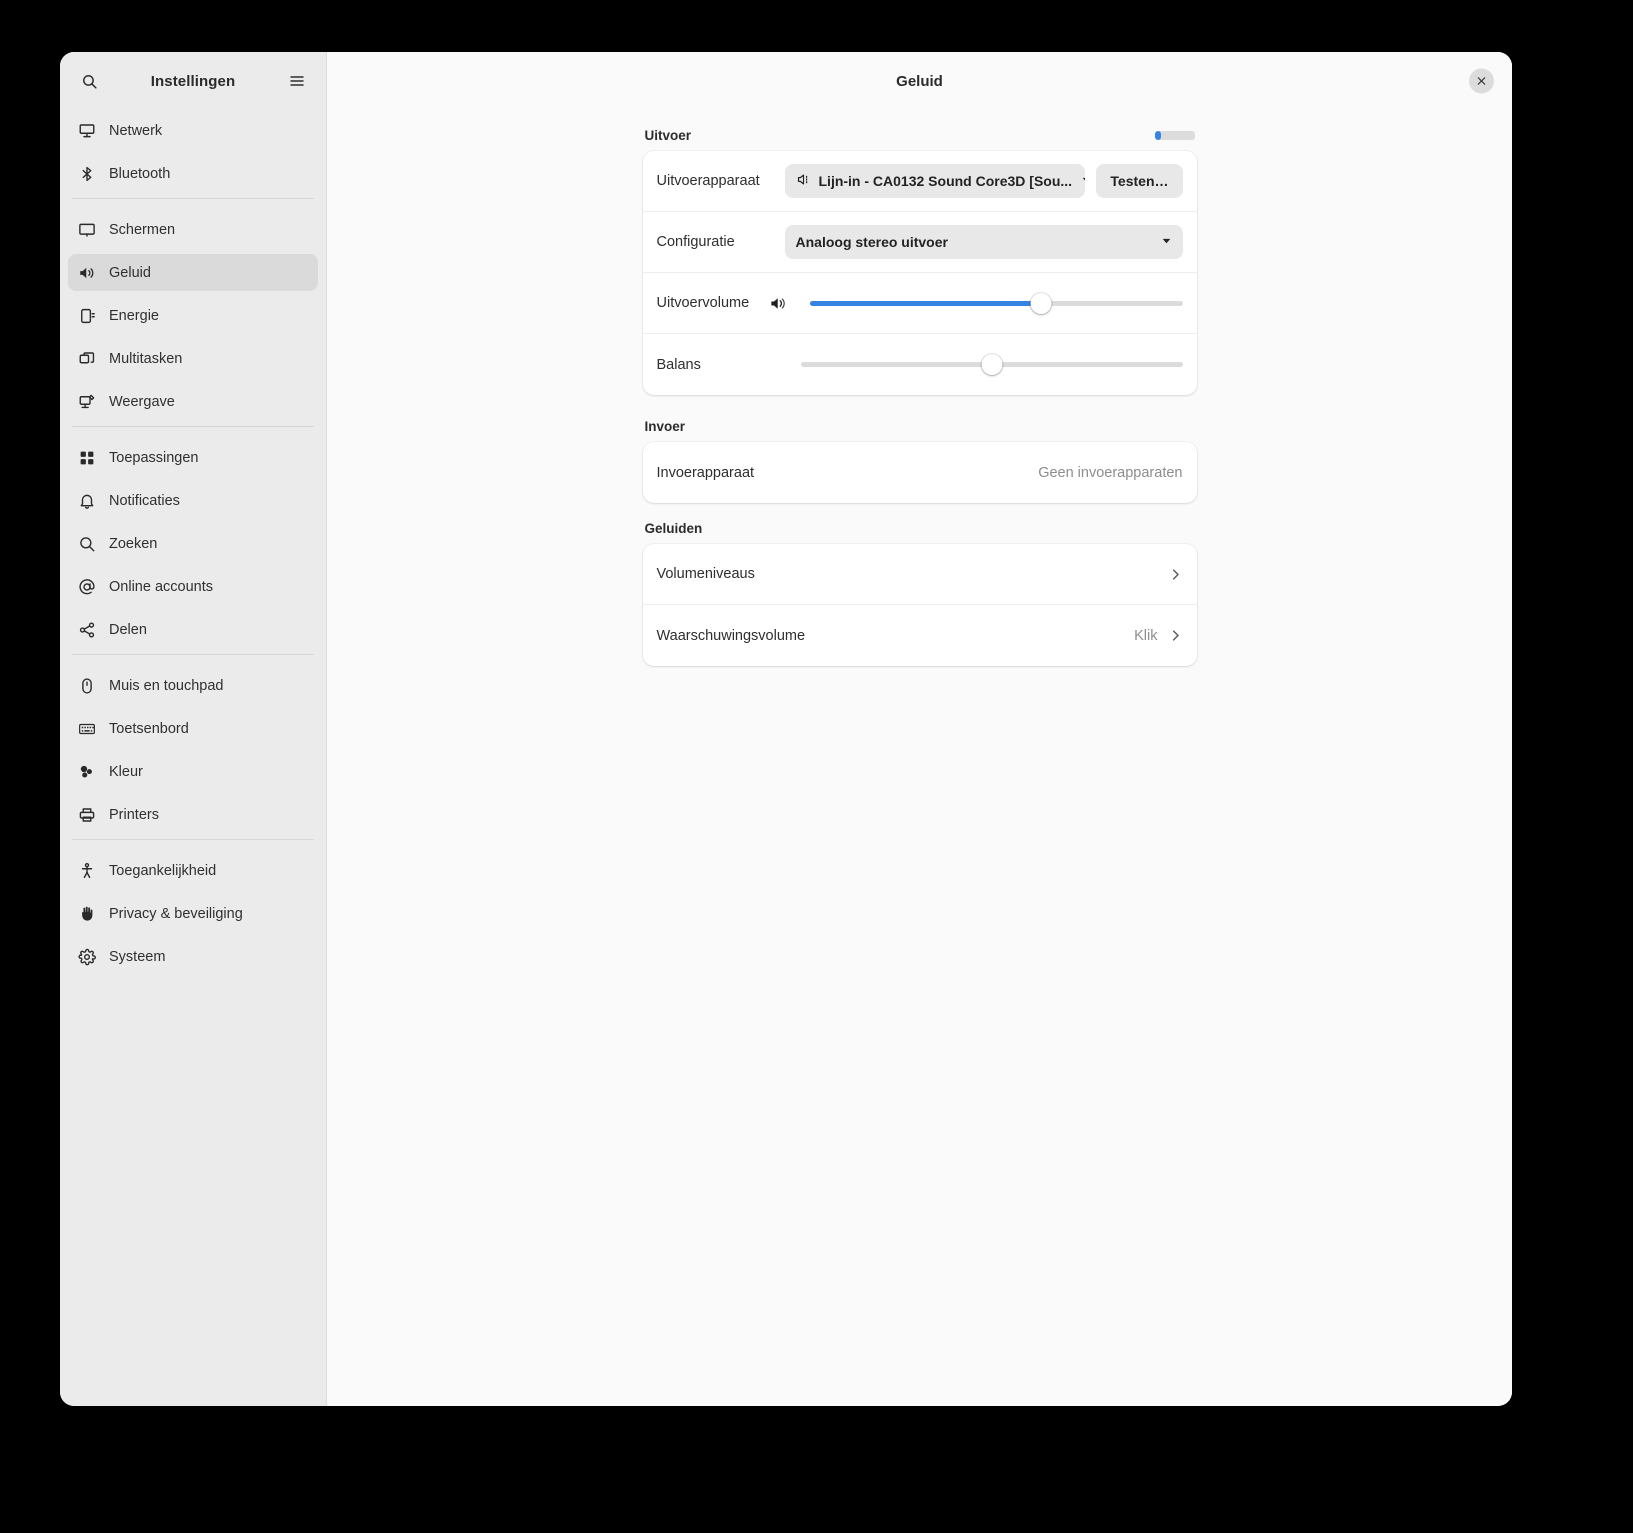 The width and height of the screenshot is (1633, 1533). I want to click on sounds-section-header: Geluiden, so click(920, 532).